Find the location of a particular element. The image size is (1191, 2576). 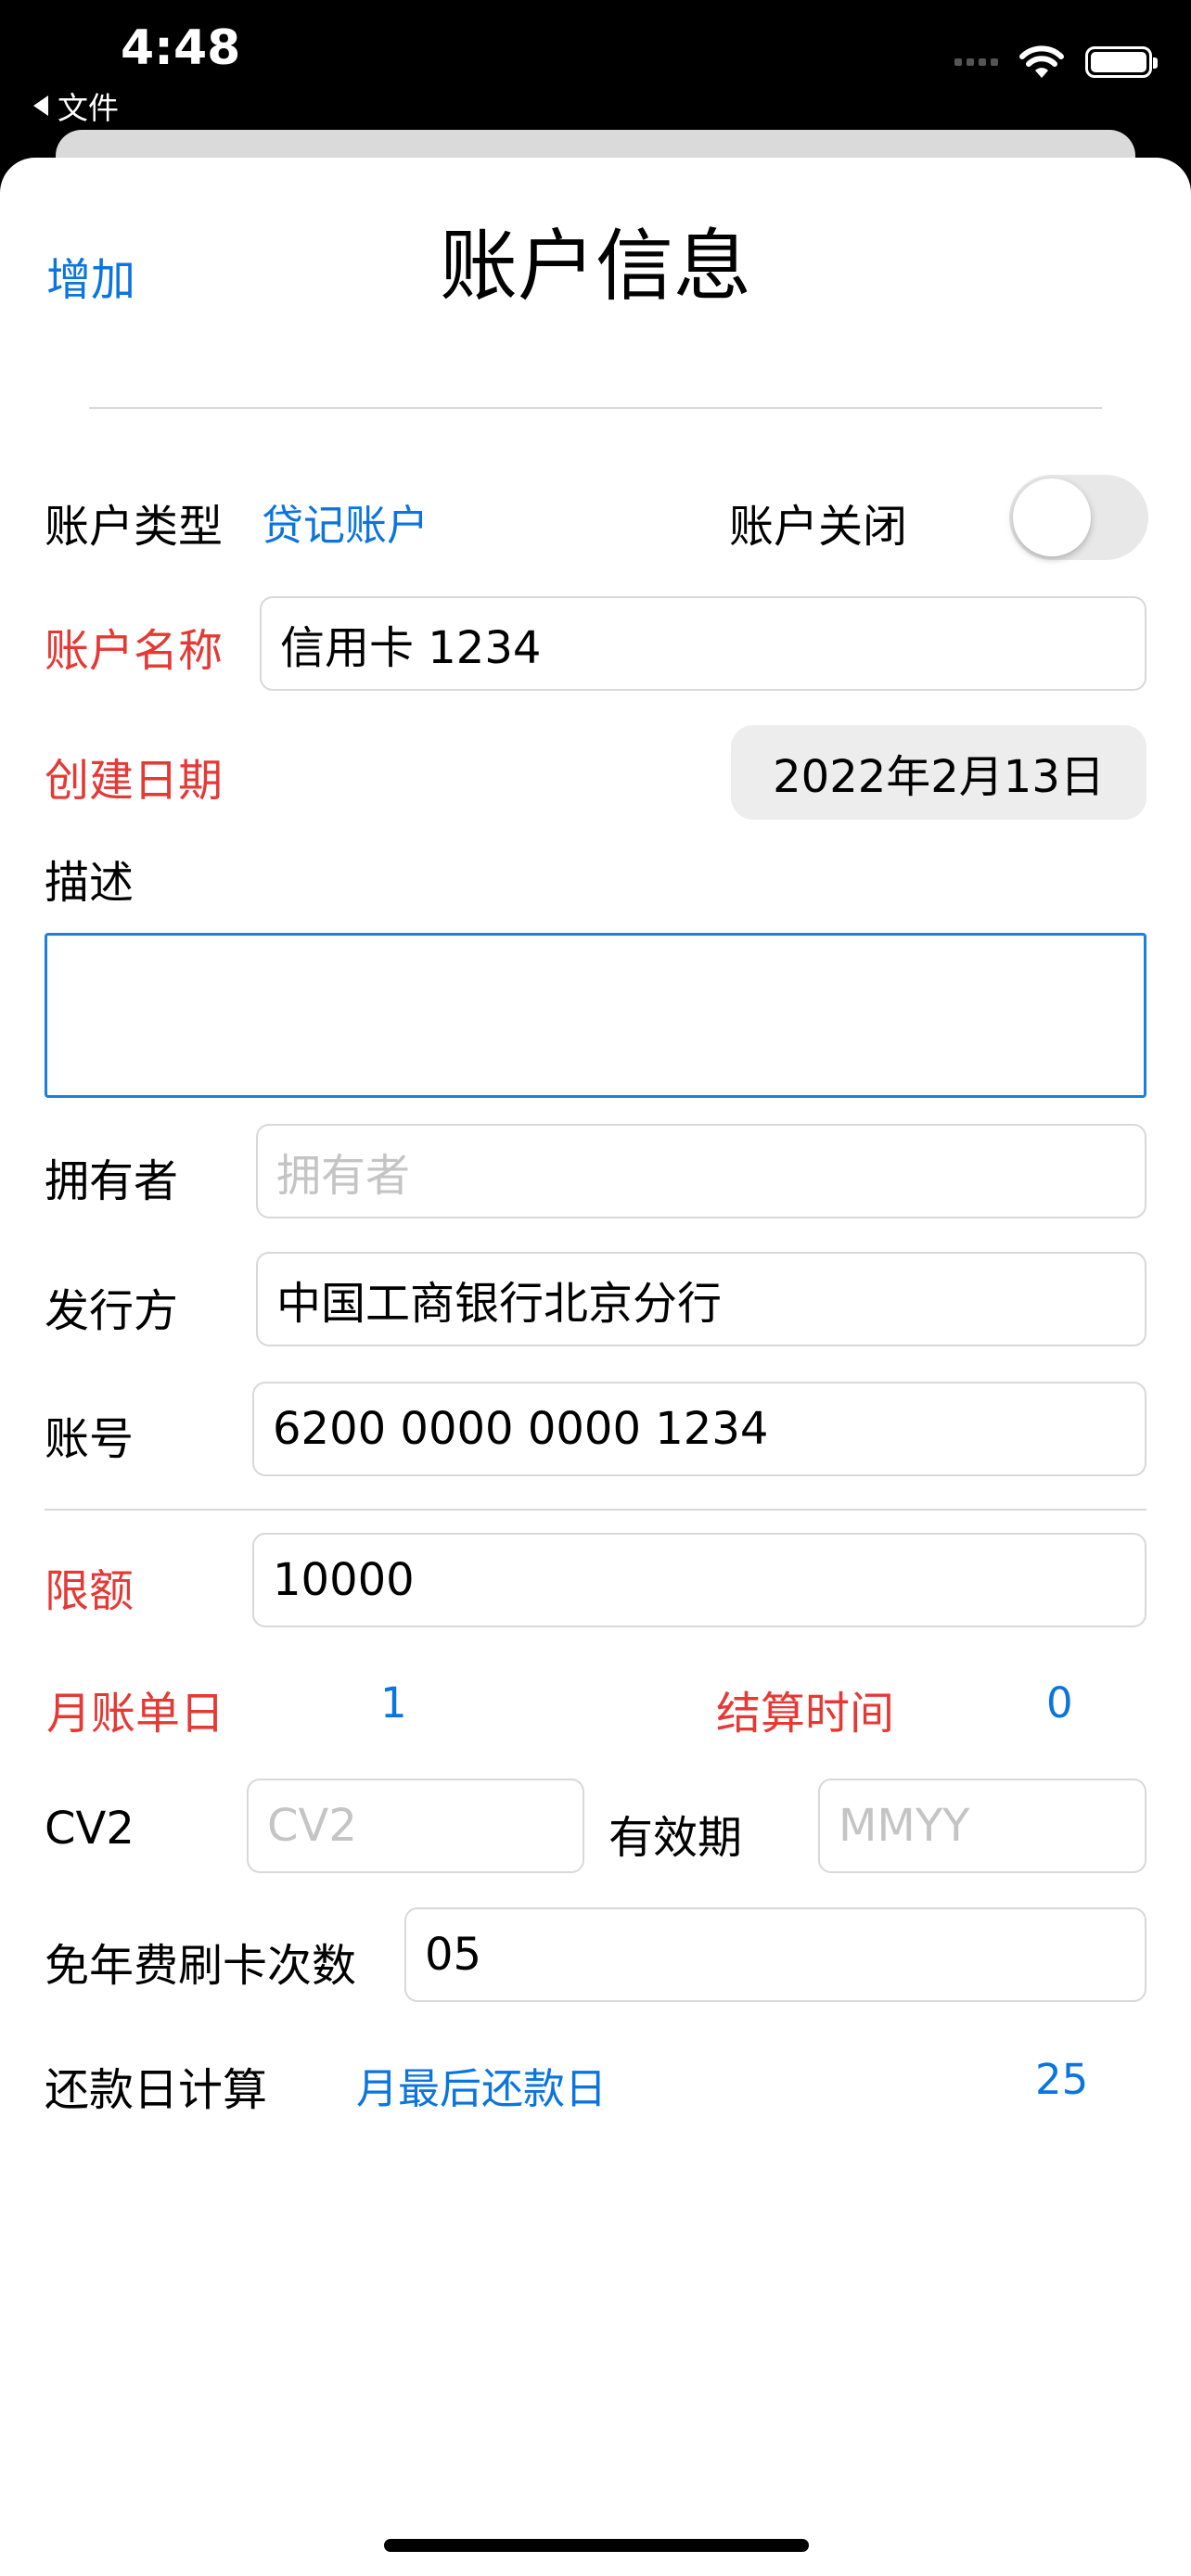

cv2-label: CV2 is located at coordinates (89, 1829).